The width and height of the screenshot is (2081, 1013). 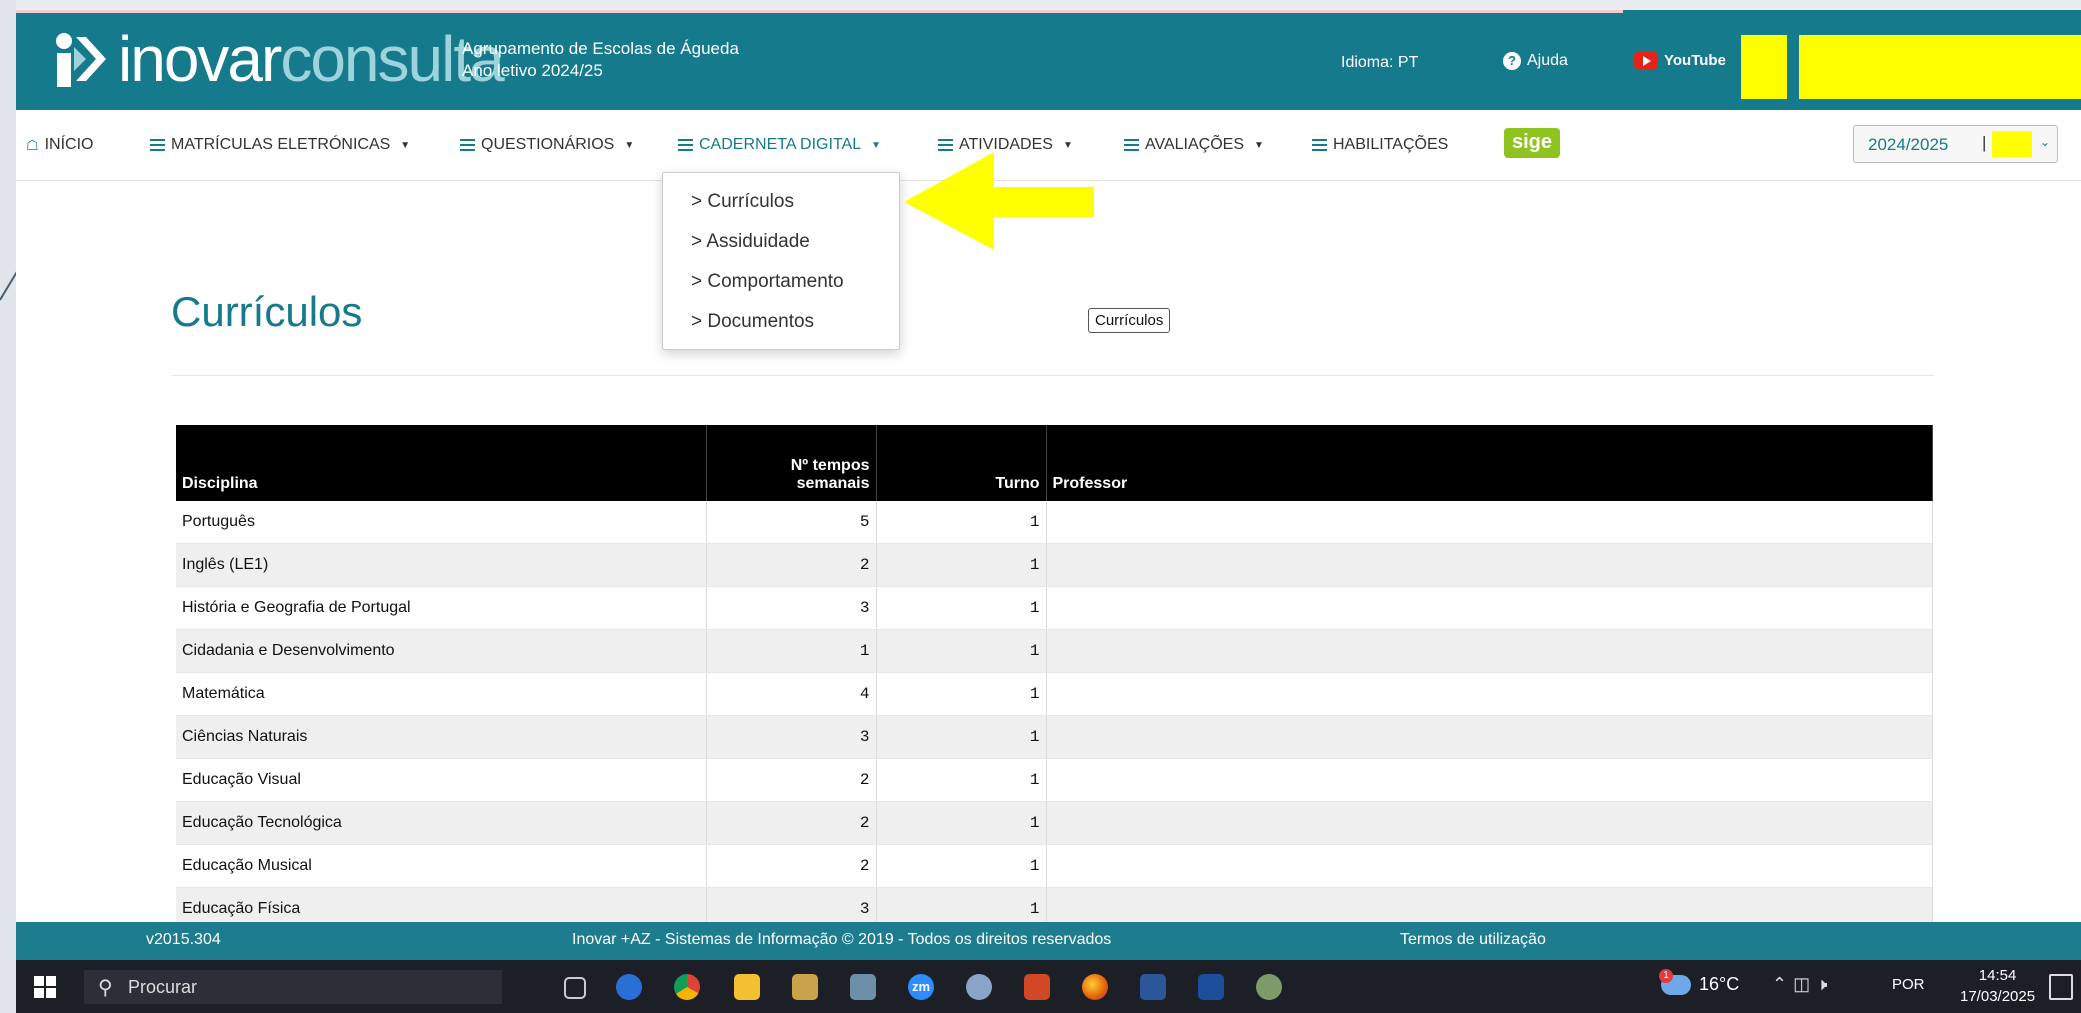 I want to click on inovar-logo: inovarconsulta, so click(x=278, y=59).